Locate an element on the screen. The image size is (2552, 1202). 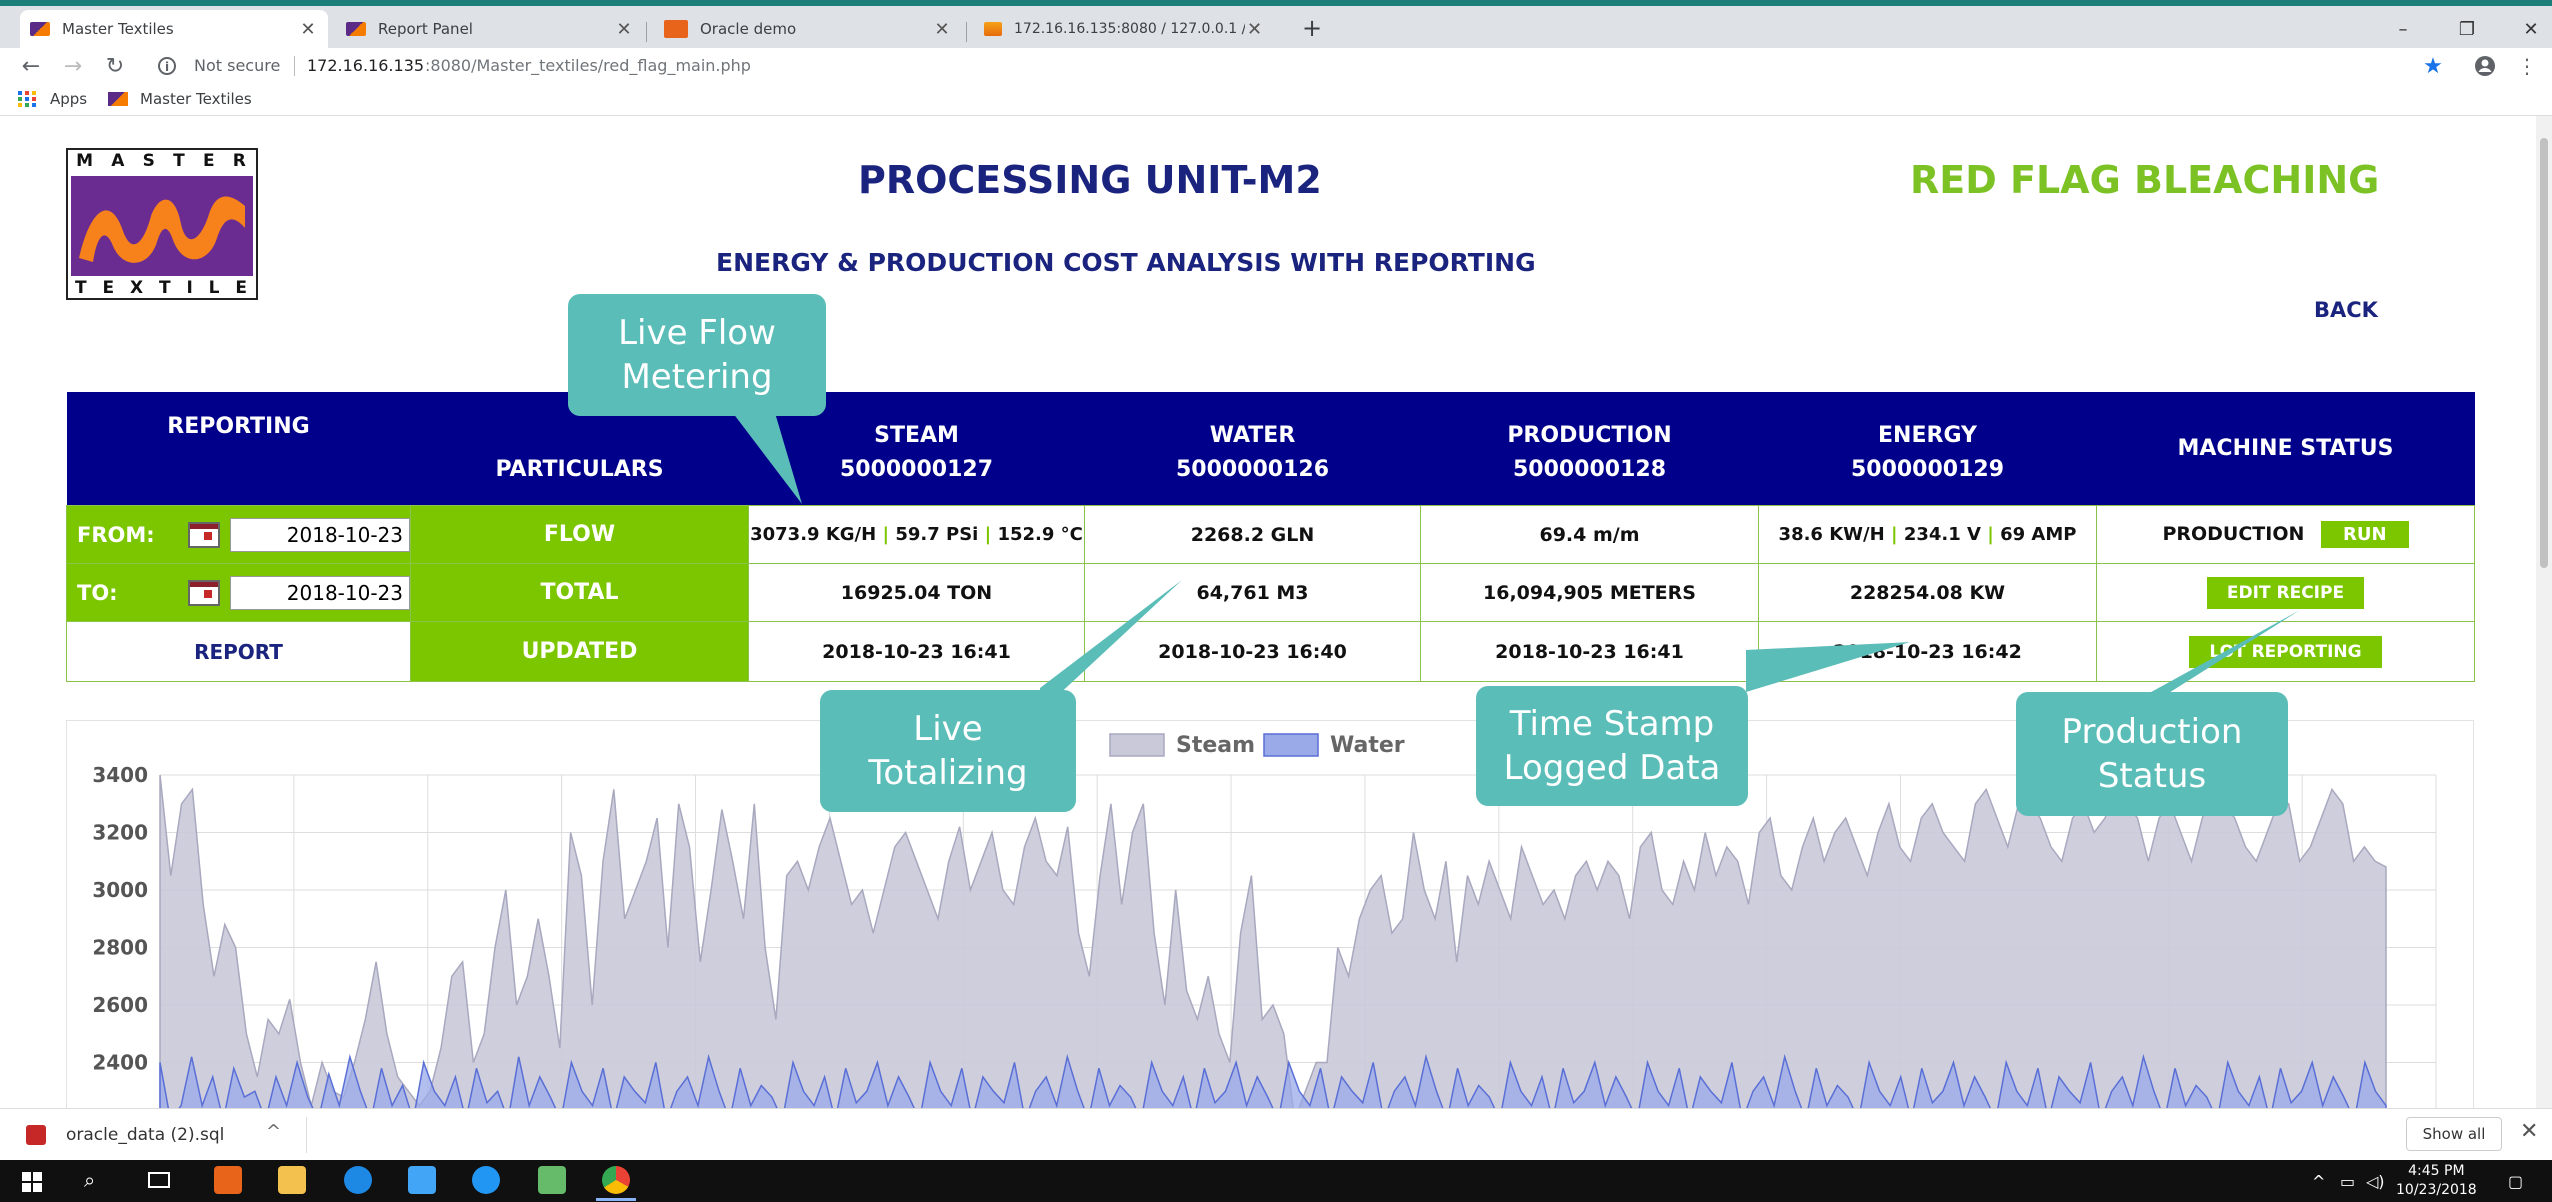
tab-title: Report Panel is located at coordinates (425, 29).